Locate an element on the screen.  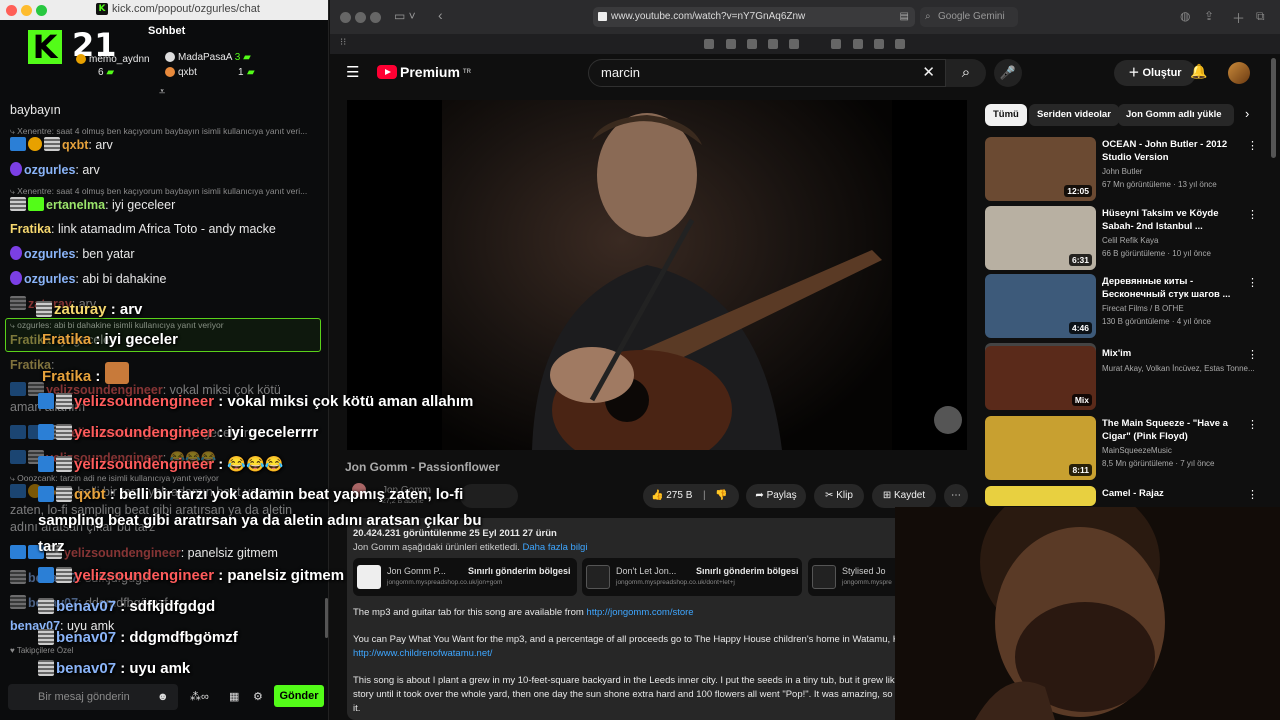
recommendation-item: Camel - Rajaz ⋮ is located at coordinates (1127, 496).